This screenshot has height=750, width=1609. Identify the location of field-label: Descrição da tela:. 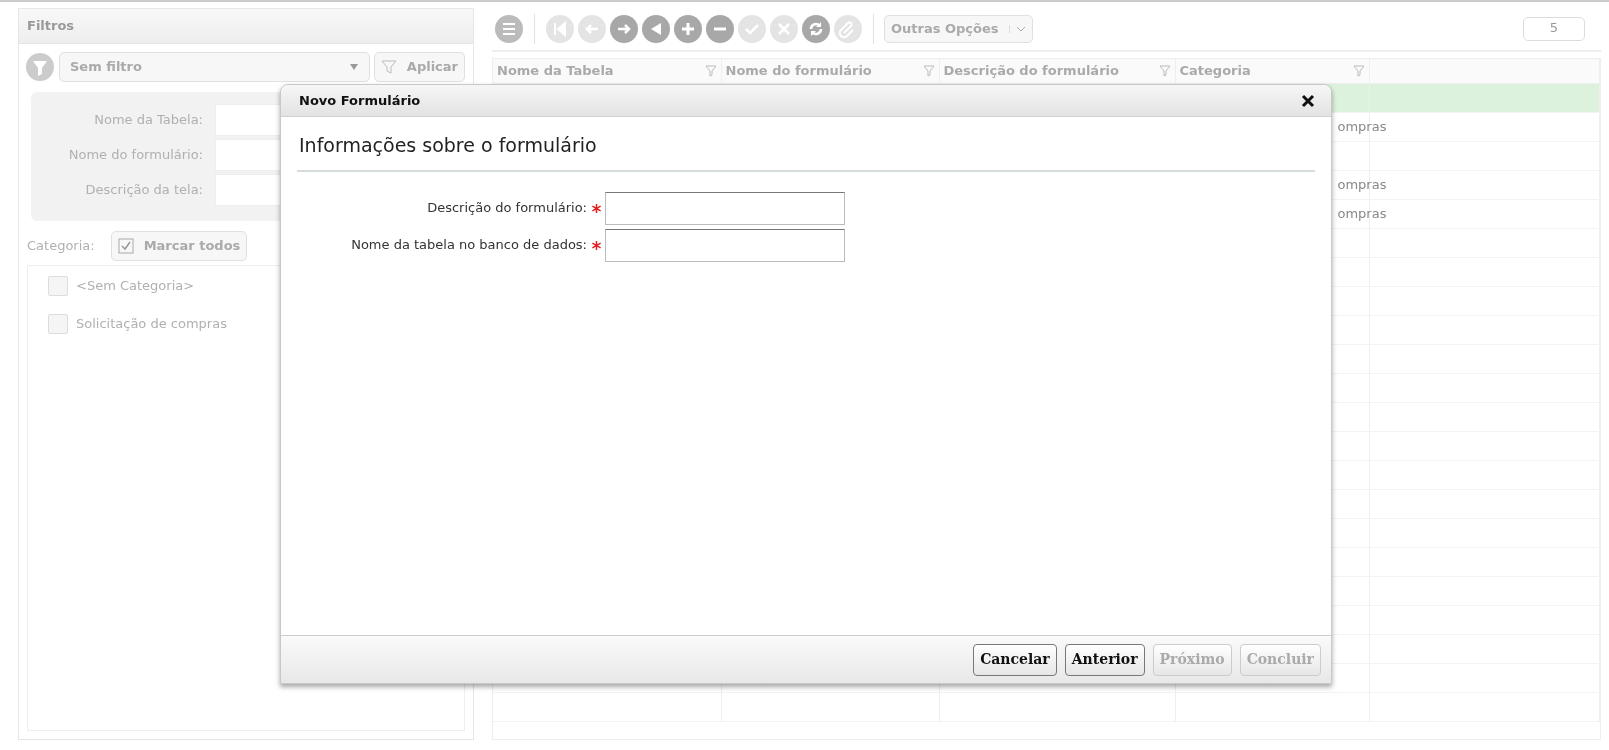
(144, 189).